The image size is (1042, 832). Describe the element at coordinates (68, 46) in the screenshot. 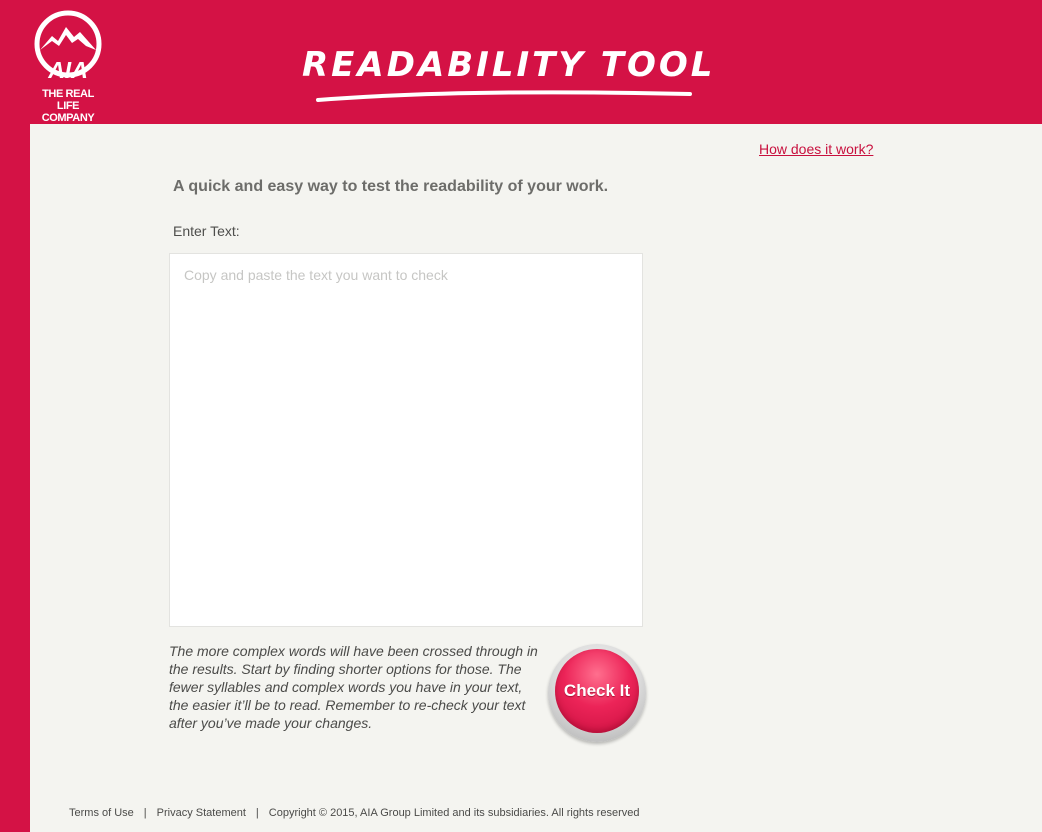

I see `aia-mountain-logo-icon: AIA` at that location.